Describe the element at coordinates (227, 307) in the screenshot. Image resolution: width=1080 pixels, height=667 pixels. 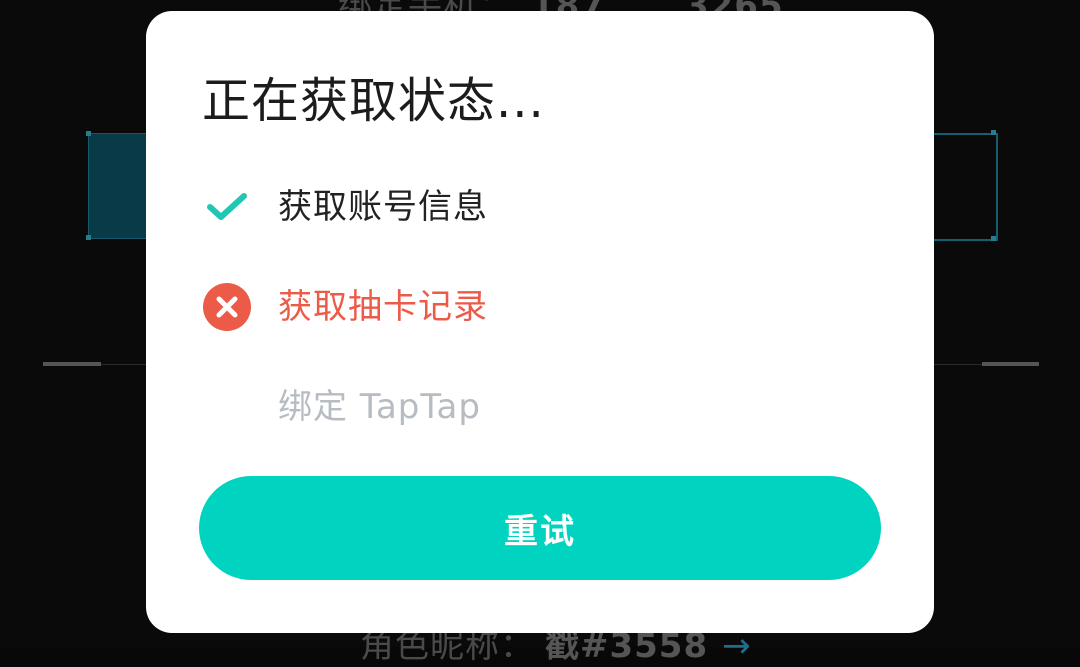
I see `error-x-icon` at that location.